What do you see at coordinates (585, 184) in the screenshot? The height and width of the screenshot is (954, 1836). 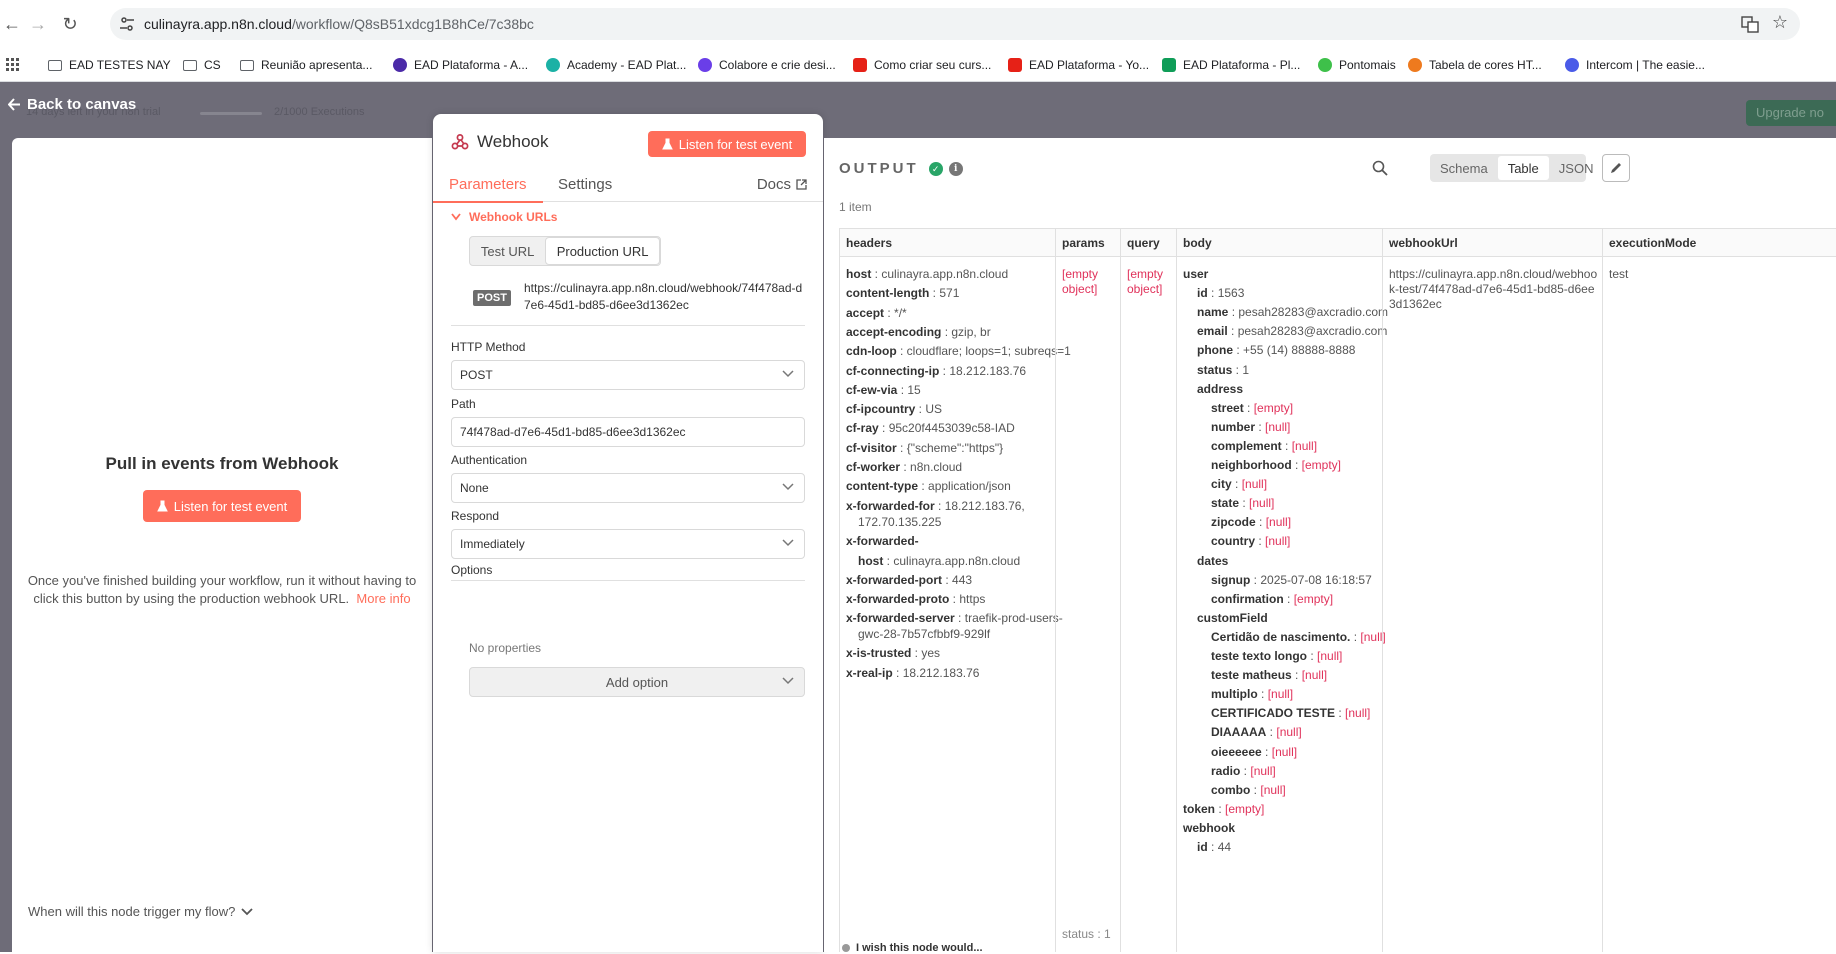 I see `tab-settings: Settings` at bounding box center [585, 184].